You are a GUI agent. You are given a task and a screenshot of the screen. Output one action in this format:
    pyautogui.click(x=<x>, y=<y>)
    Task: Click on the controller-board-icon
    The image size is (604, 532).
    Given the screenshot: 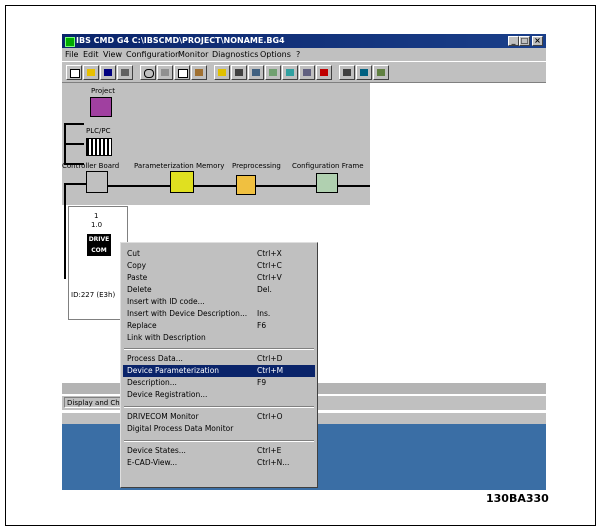 What is the action you would take?
    pyautogui.click(x=97, y=182)
    